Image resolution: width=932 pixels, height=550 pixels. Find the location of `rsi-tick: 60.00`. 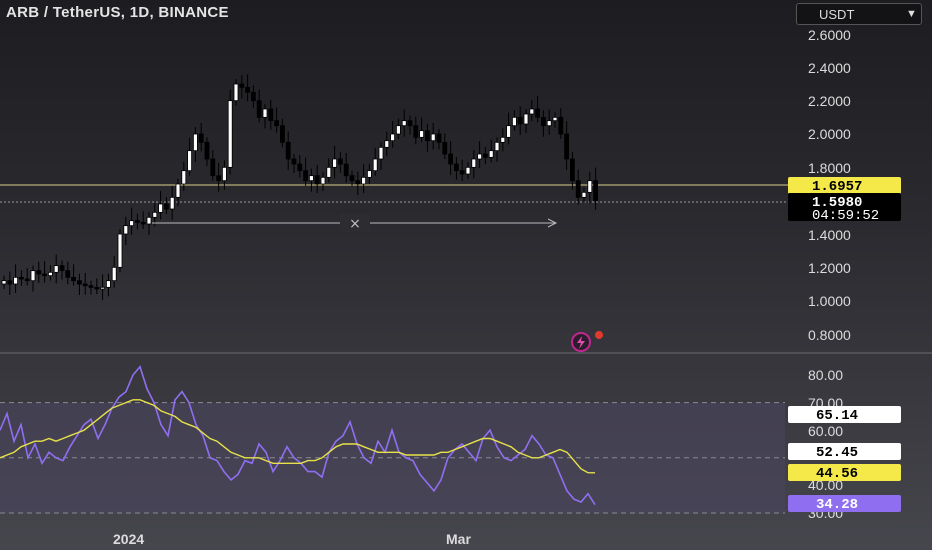

rsi-tick: 60.00 is located at coordinates (825, 431).